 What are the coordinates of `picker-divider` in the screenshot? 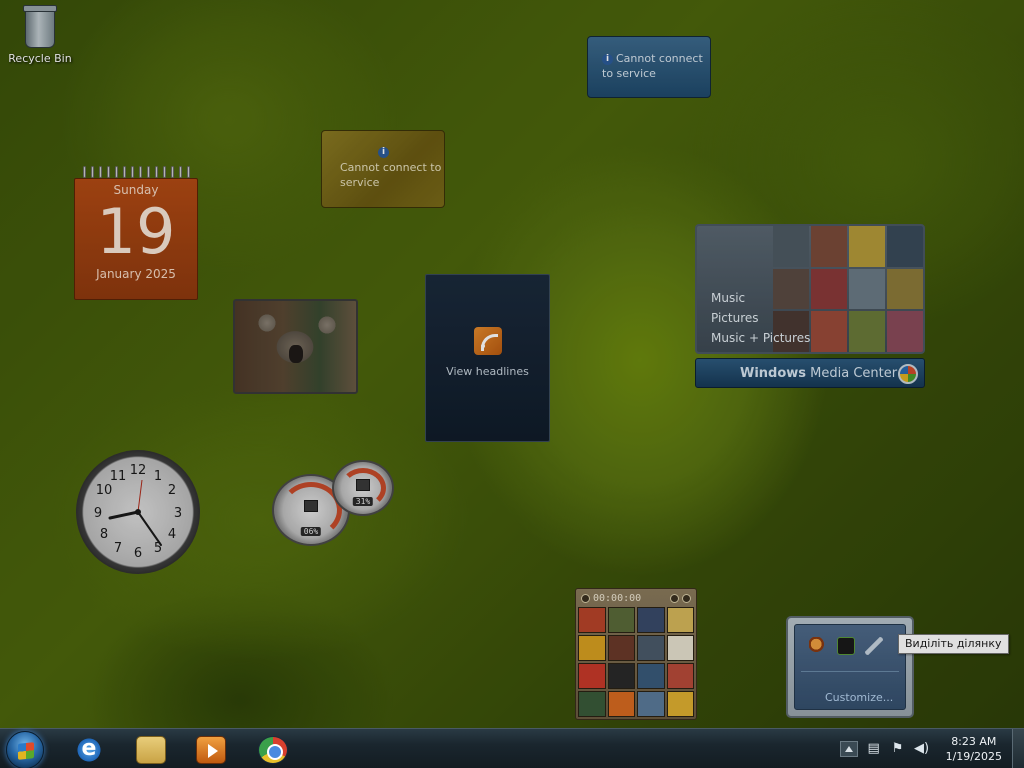 It's located at (850, 671).